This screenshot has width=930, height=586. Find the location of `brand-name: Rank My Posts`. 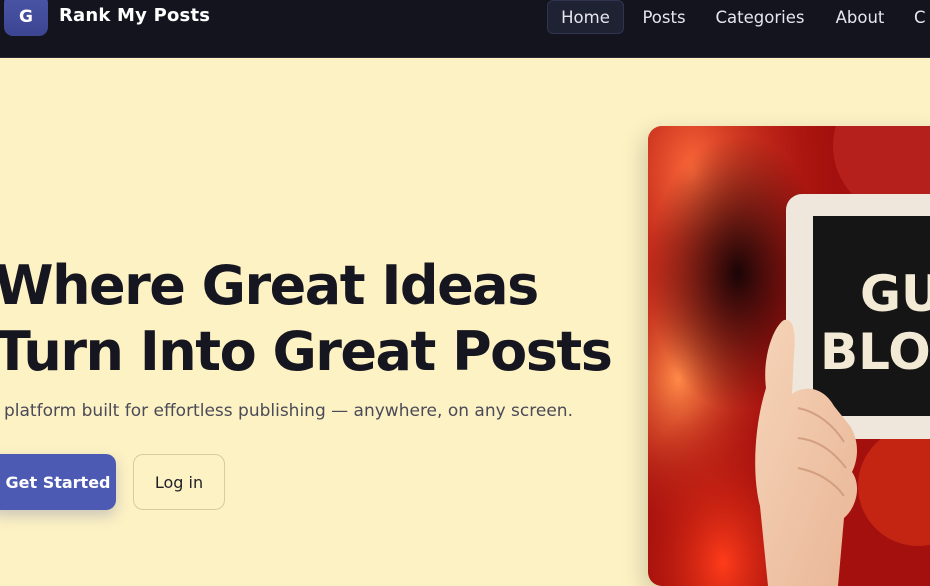

brand-name: Rank My Posts is located at coordinates (134, 15).